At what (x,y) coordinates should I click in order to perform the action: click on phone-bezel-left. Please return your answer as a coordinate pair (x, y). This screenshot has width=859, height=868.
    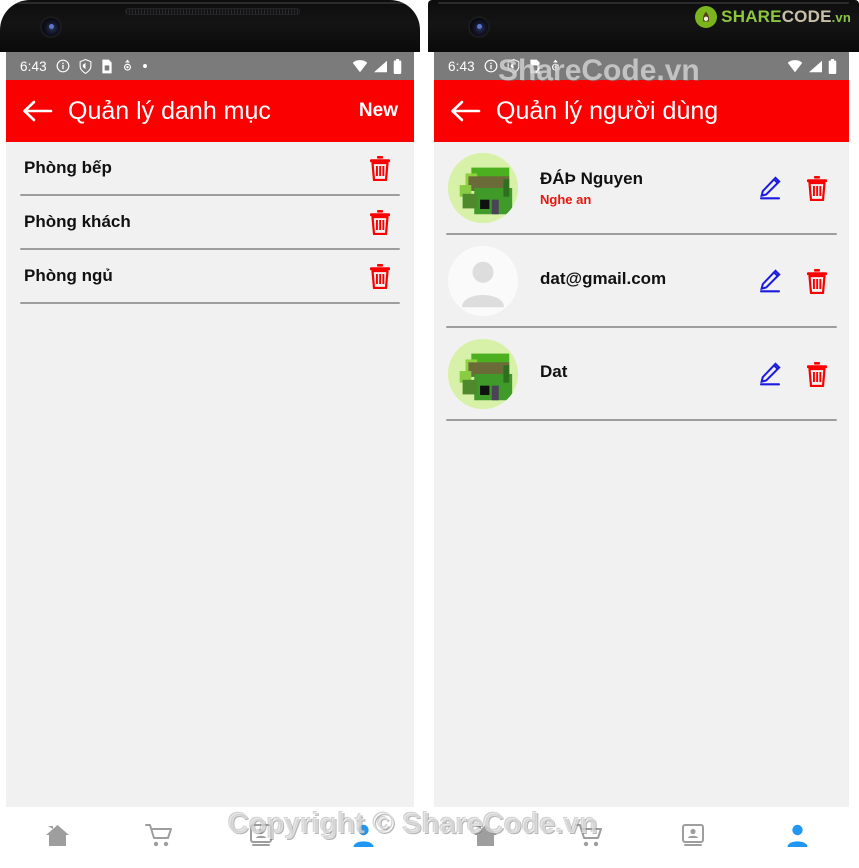
    Looking at the image, I should click on (210, 26).